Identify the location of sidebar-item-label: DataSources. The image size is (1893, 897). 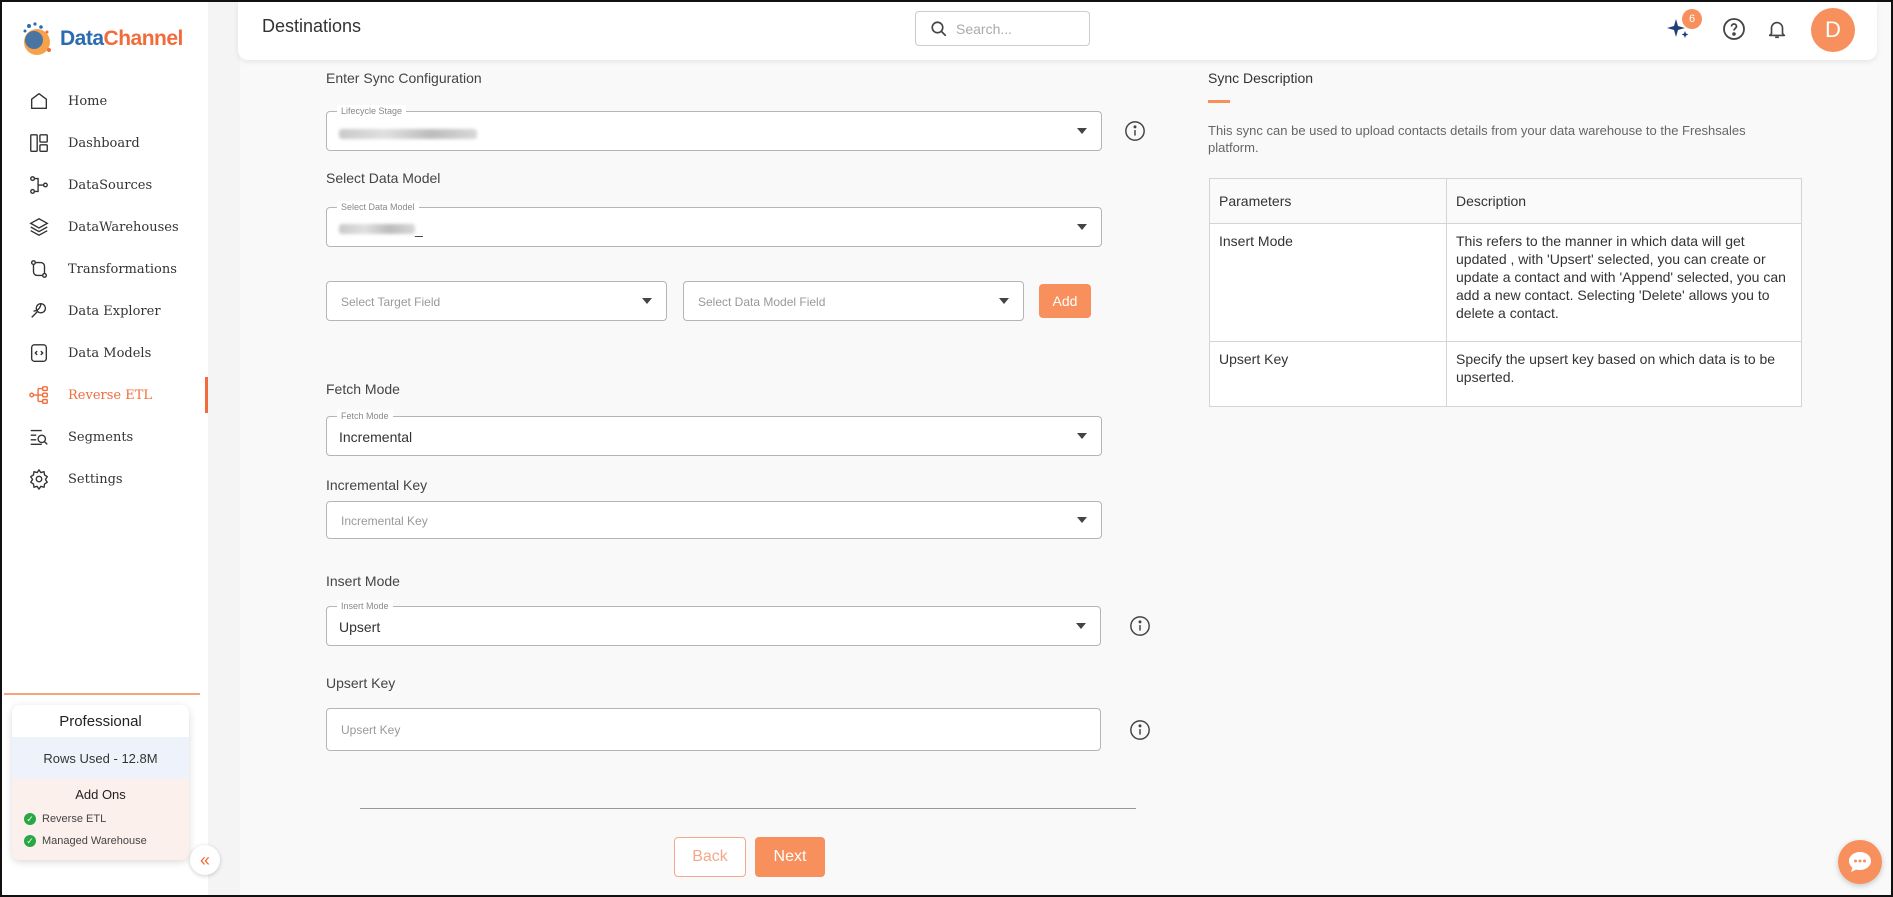
(110, 185).